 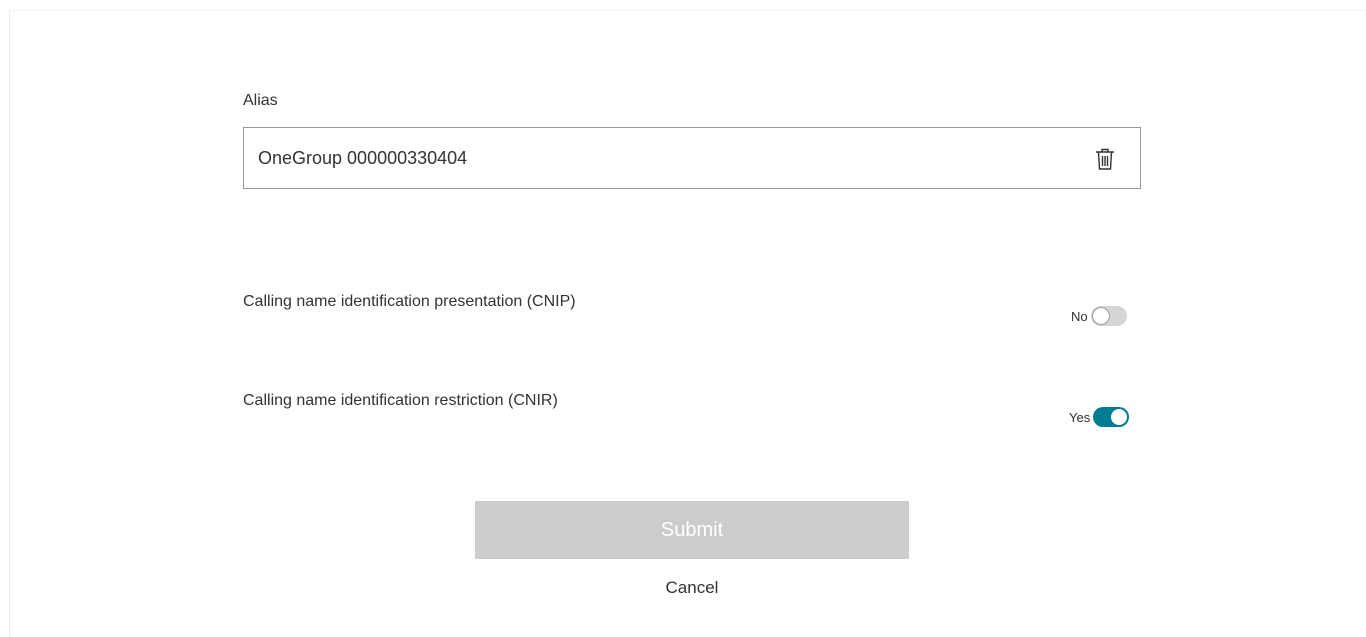 What do you see at coordinates (692, 530) in the screenshot?
I see `submit-button: Submit` at bounding box center [692, 530].